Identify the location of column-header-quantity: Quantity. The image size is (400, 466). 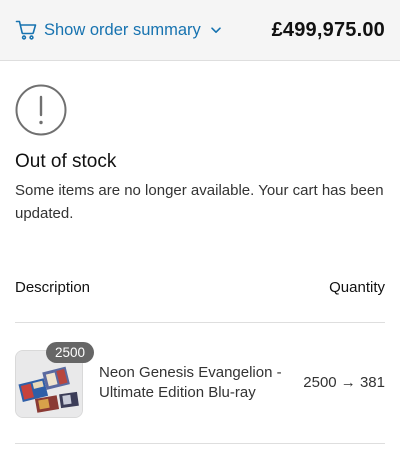
(357, 287).